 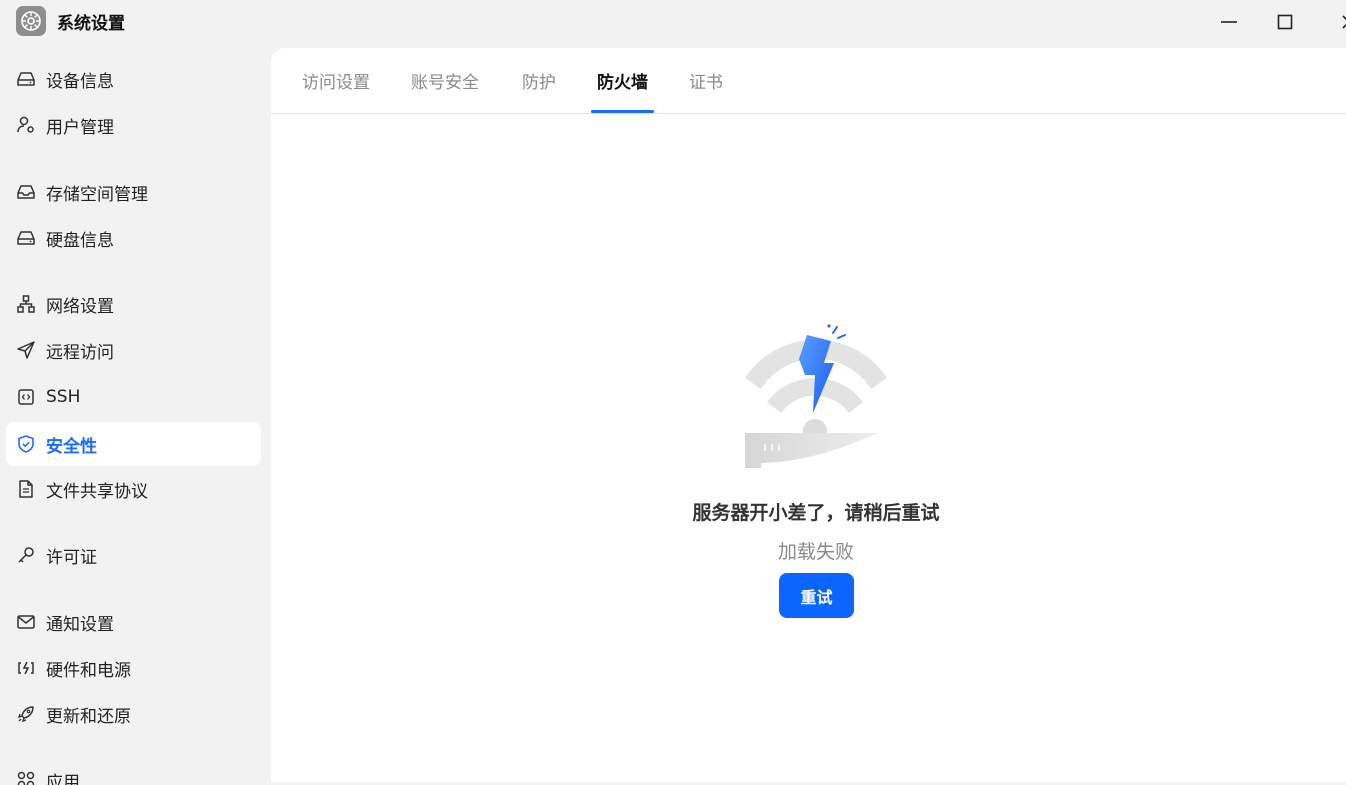 What do you see at coordinates (26, 350) in the screenshot?
I see `send-icon` at bounding box center [26, 350].